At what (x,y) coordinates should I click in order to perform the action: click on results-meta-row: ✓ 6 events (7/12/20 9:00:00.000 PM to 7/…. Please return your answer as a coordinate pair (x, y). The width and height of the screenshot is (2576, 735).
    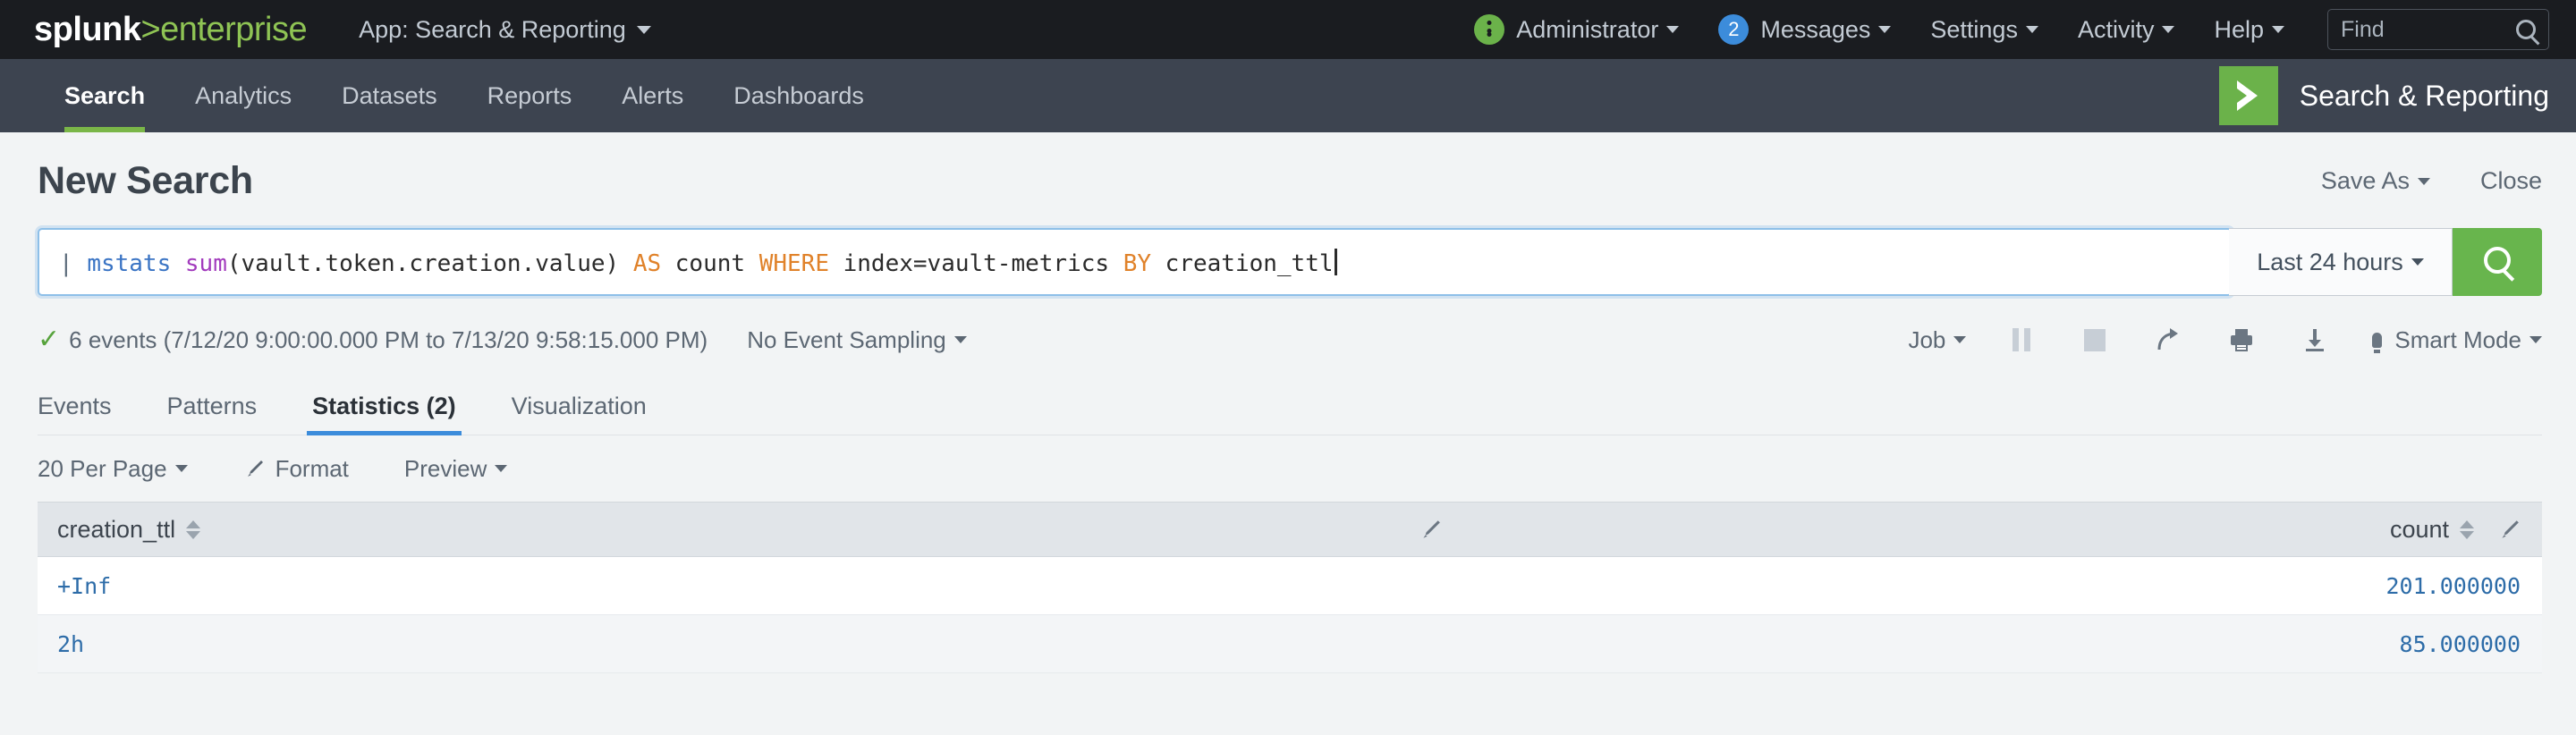
    Looking at the image, I should click on (1290, 339).